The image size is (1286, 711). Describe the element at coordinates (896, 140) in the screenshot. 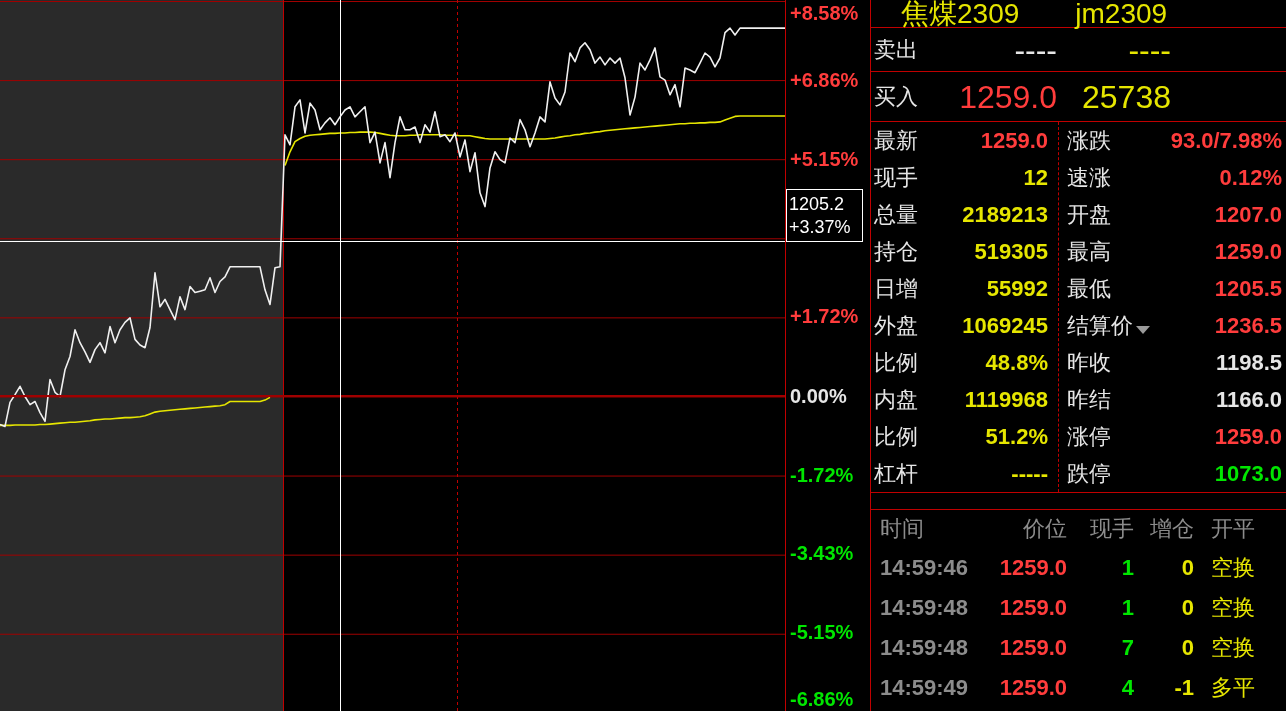

I see `field-label: 最新` at that location.